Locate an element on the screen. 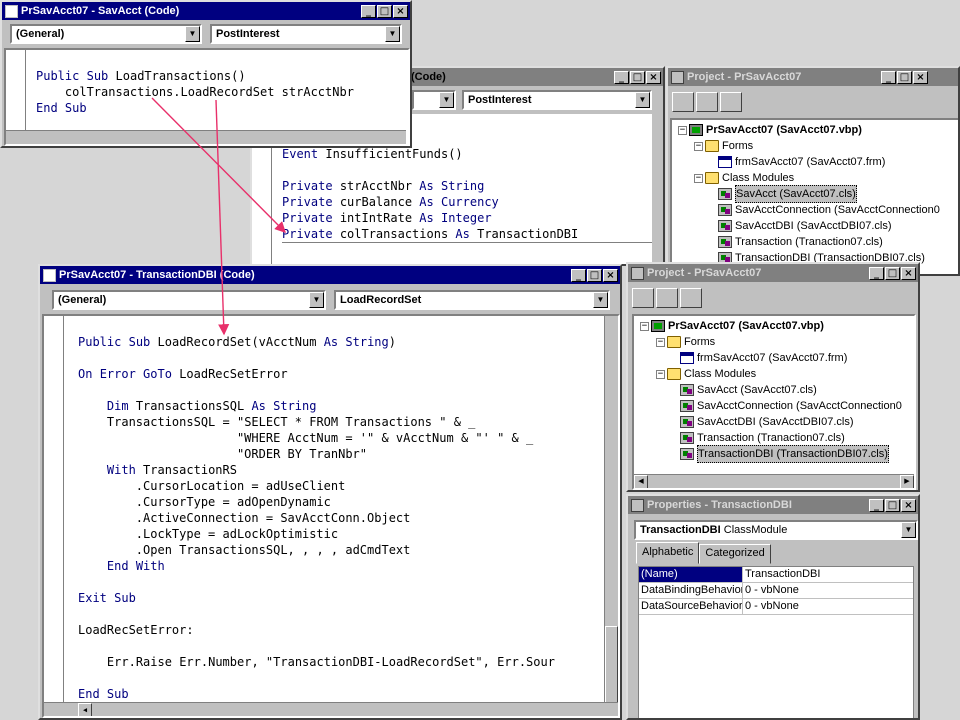 The height and width of the screenshot is (720, 960). property-row: (Name) TransactionDBI is located at coordinates (776, 575).